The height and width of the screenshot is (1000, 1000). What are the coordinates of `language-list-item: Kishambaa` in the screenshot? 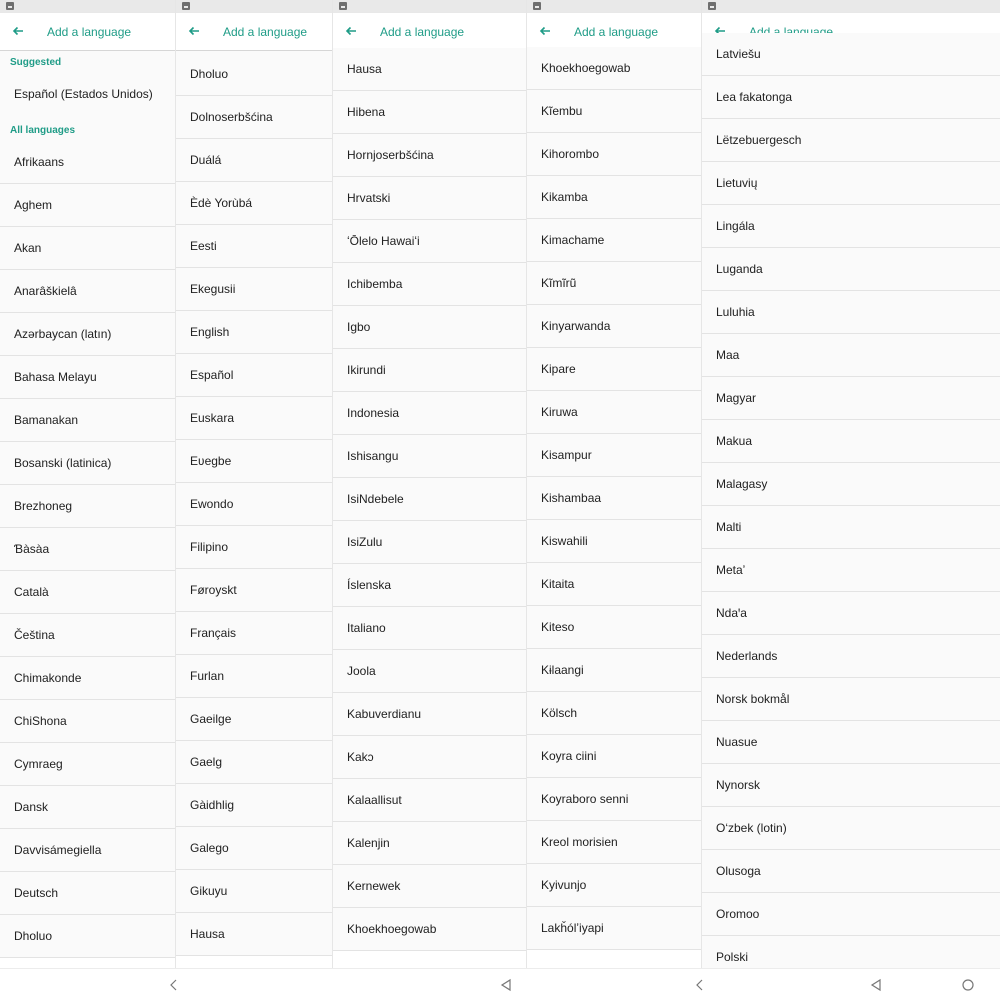 It's located at (614, 498).